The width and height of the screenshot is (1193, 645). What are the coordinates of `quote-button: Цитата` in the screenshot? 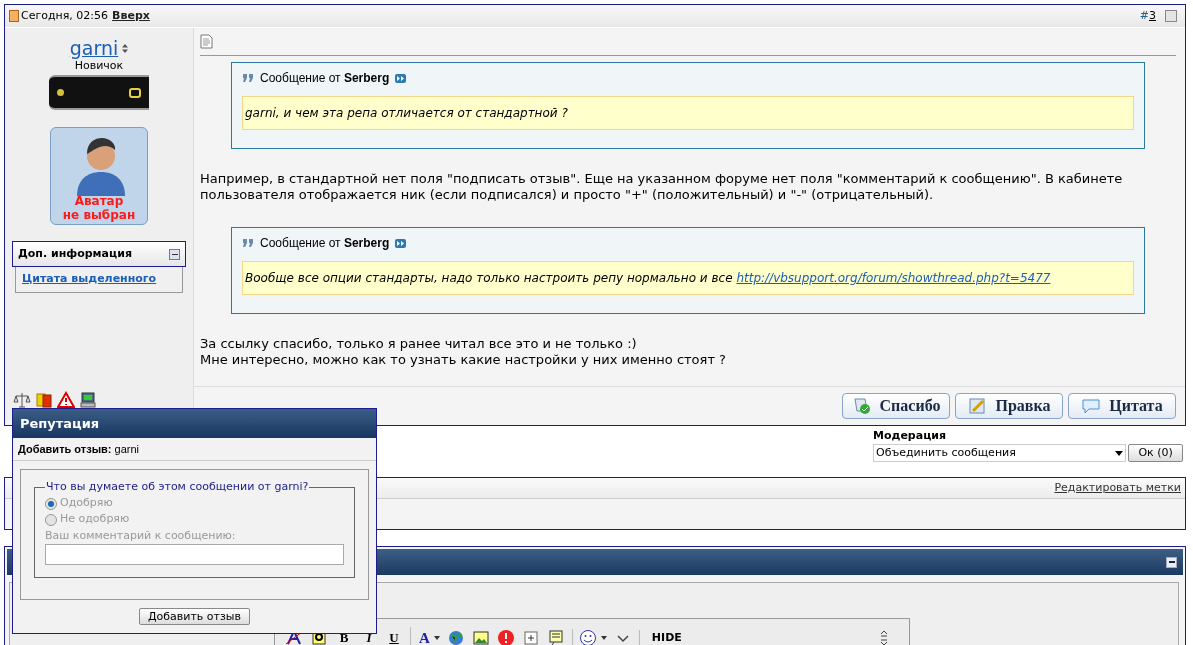 It's located at (1122, 406).